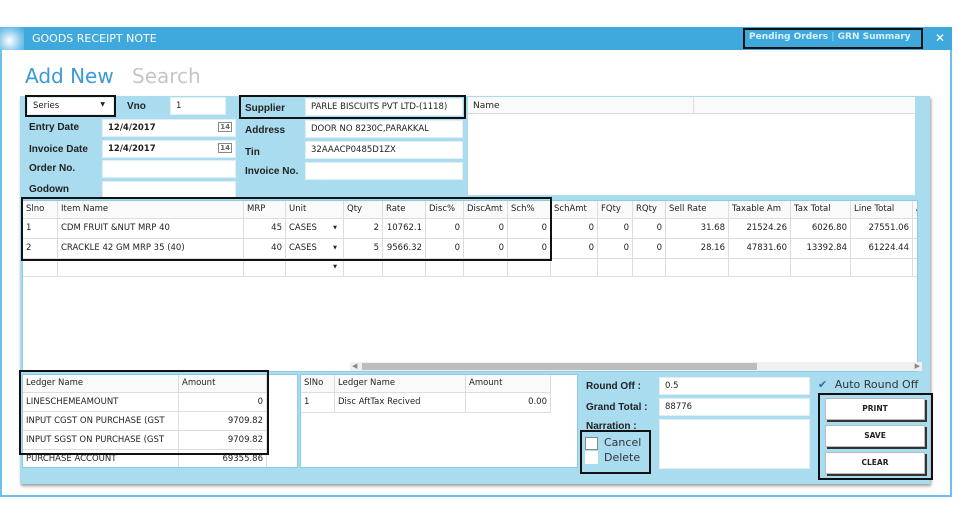 The height and width of the screenshot is (519, 958). What do you see at coordinates (508, 384) in the screenshot?
I see `column-header: Amount` at bounding box center [508, 384].